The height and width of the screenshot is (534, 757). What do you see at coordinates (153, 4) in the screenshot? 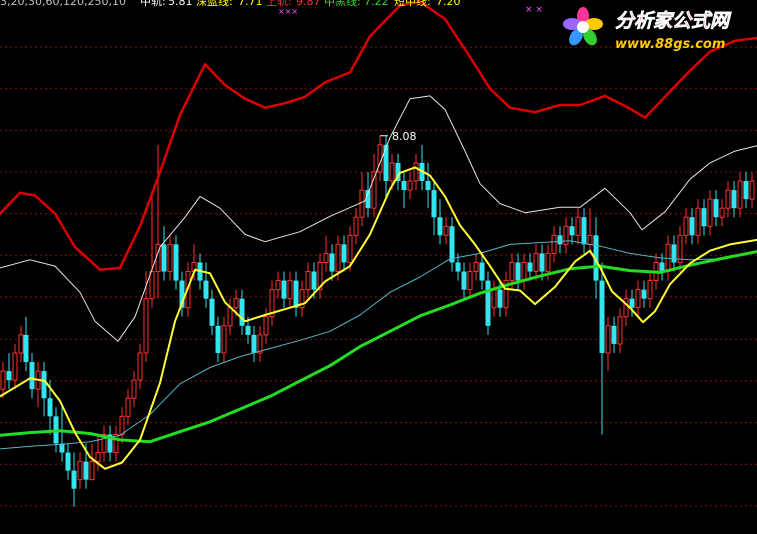
I see `header-item-label: 中轨:` at bounding box center [153, 4].